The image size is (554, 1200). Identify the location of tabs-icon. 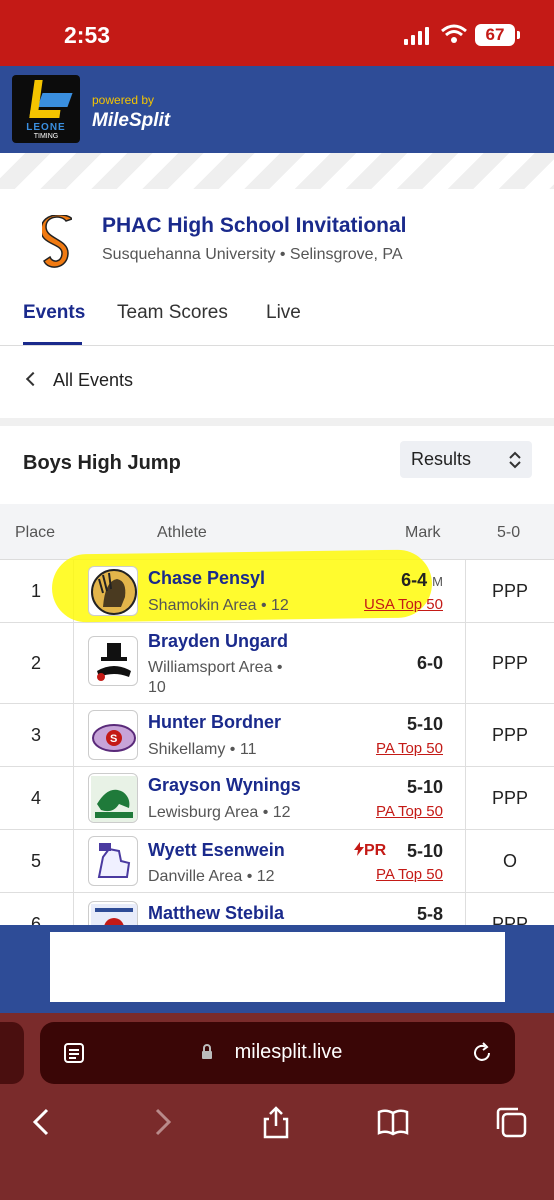
(511, 1122).